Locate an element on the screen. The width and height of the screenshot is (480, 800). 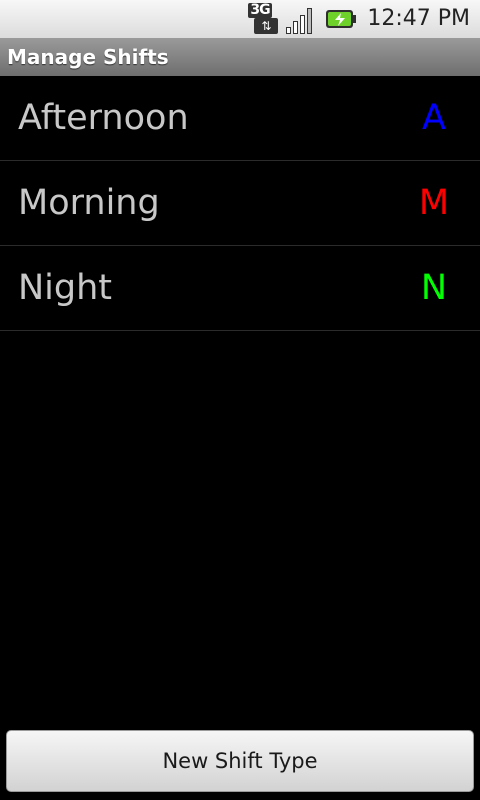
status-time: 12:47 PM is located at coordinates (418, 18).